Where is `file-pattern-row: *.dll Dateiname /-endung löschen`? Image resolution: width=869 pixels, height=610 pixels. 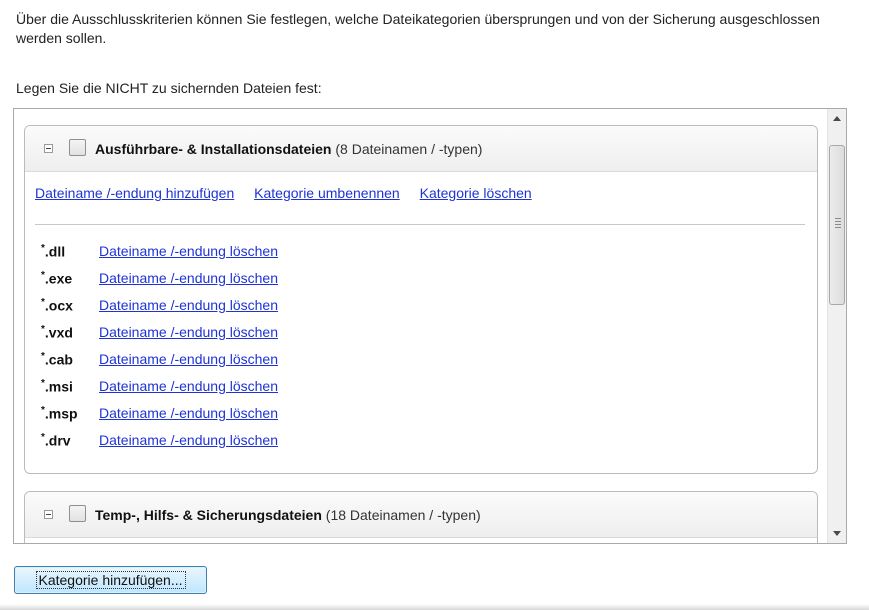 file-pattern-row: *.dll Dateiname /-endung löschen is located at coordinates (159, 256).